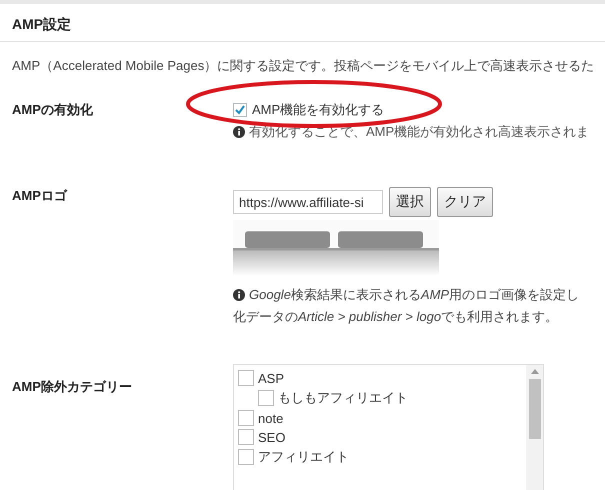  I want to click on select-button: 選択, so click(410, 202).